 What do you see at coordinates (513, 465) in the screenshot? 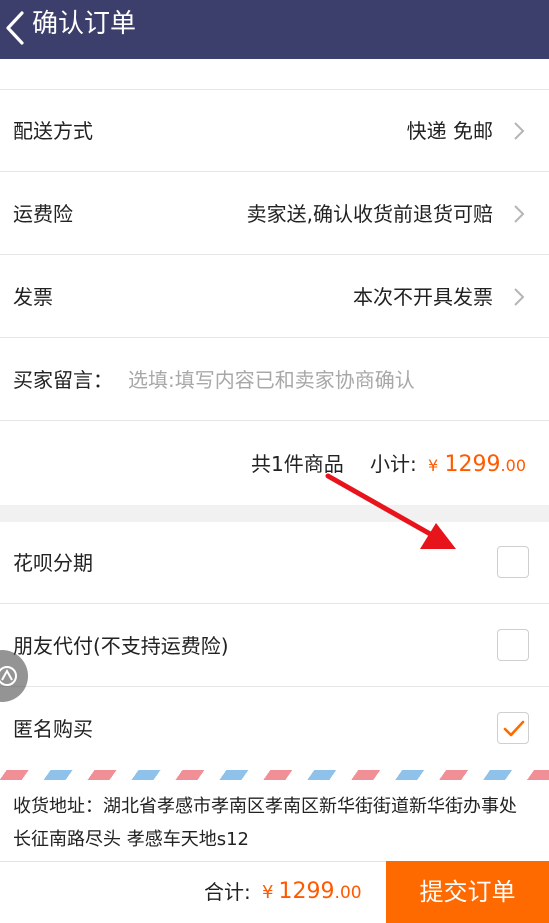
I see `subtotal-decimal: .00` at bounding box center [513, 465].